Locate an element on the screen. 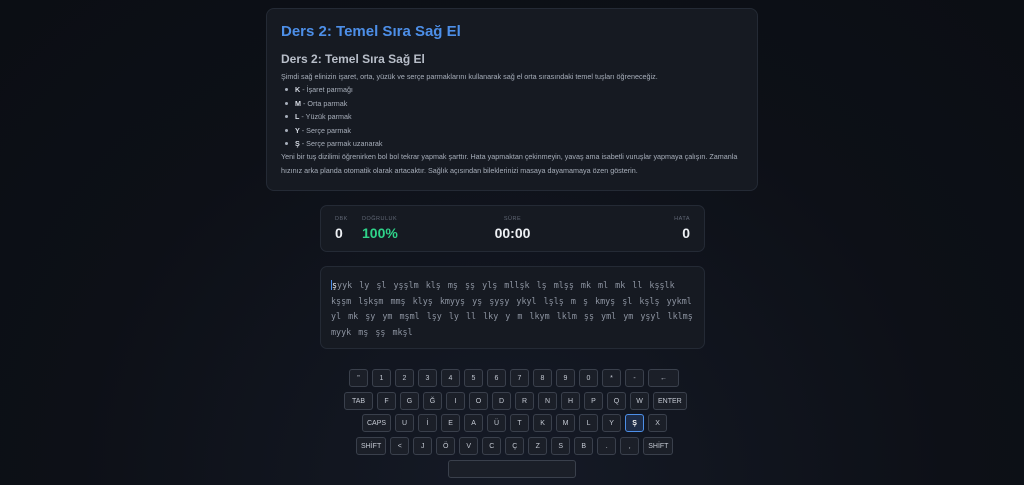 This screenshot has width=1024, height=485. key-2-2: İ is located at coordinates (428, 423).